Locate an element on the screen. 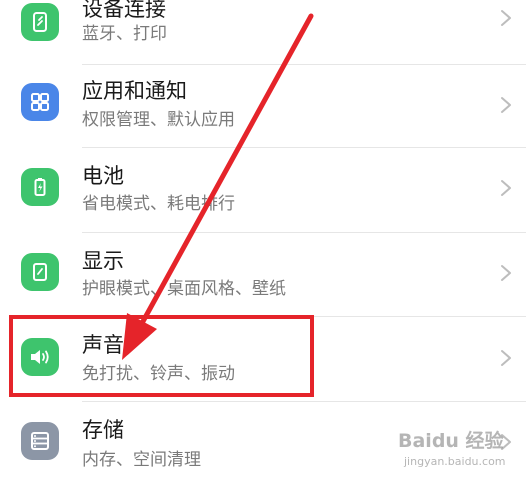 The image size is (526, 491). settings-item-subtitle: 护眼模式、桌面风格、壁纸 is located at coordinates (184, 289).